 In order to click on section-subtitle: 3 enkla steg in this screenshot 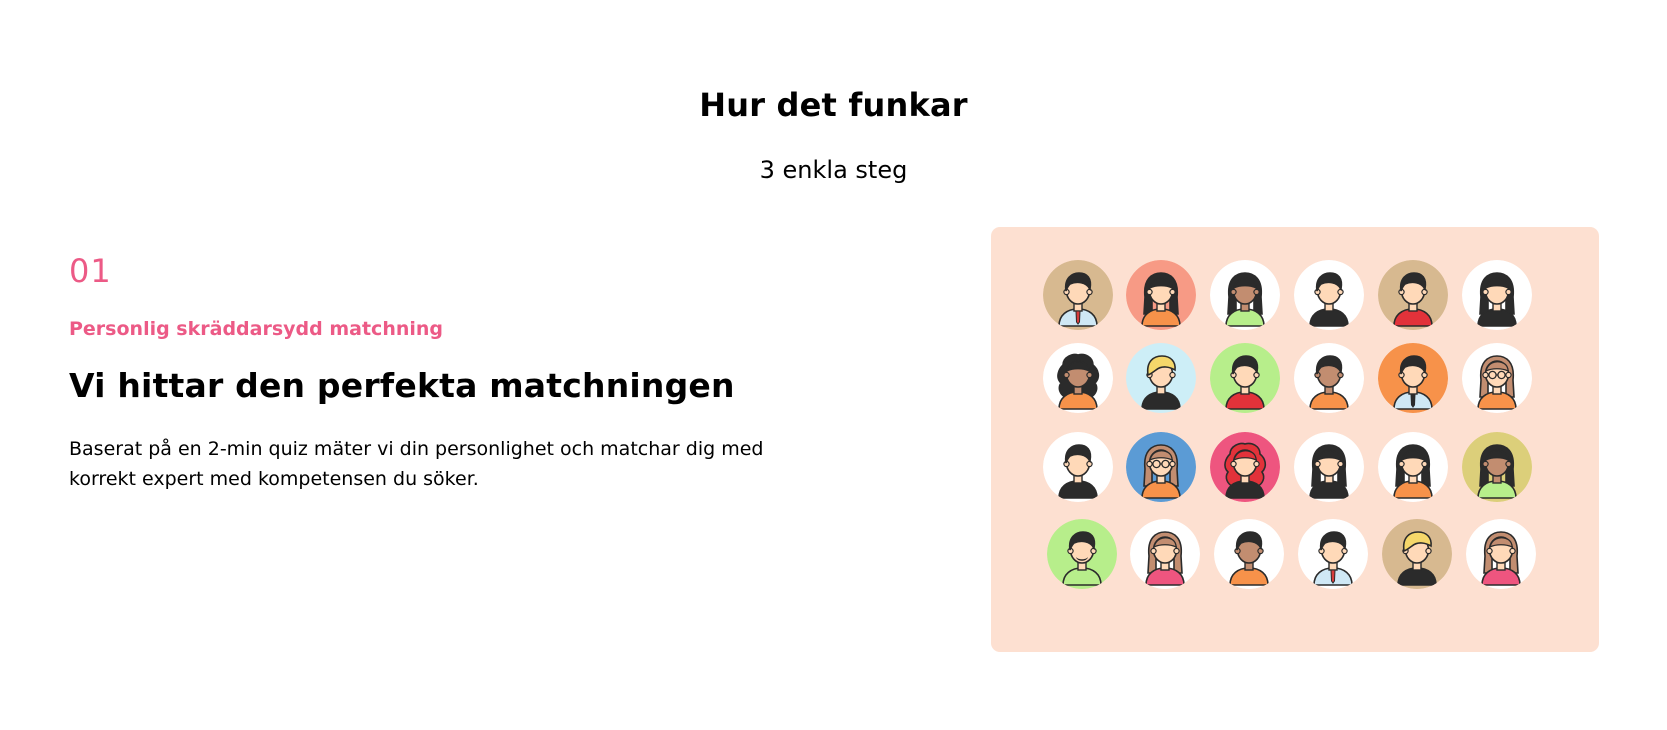, I will do `click(833, 170)`.